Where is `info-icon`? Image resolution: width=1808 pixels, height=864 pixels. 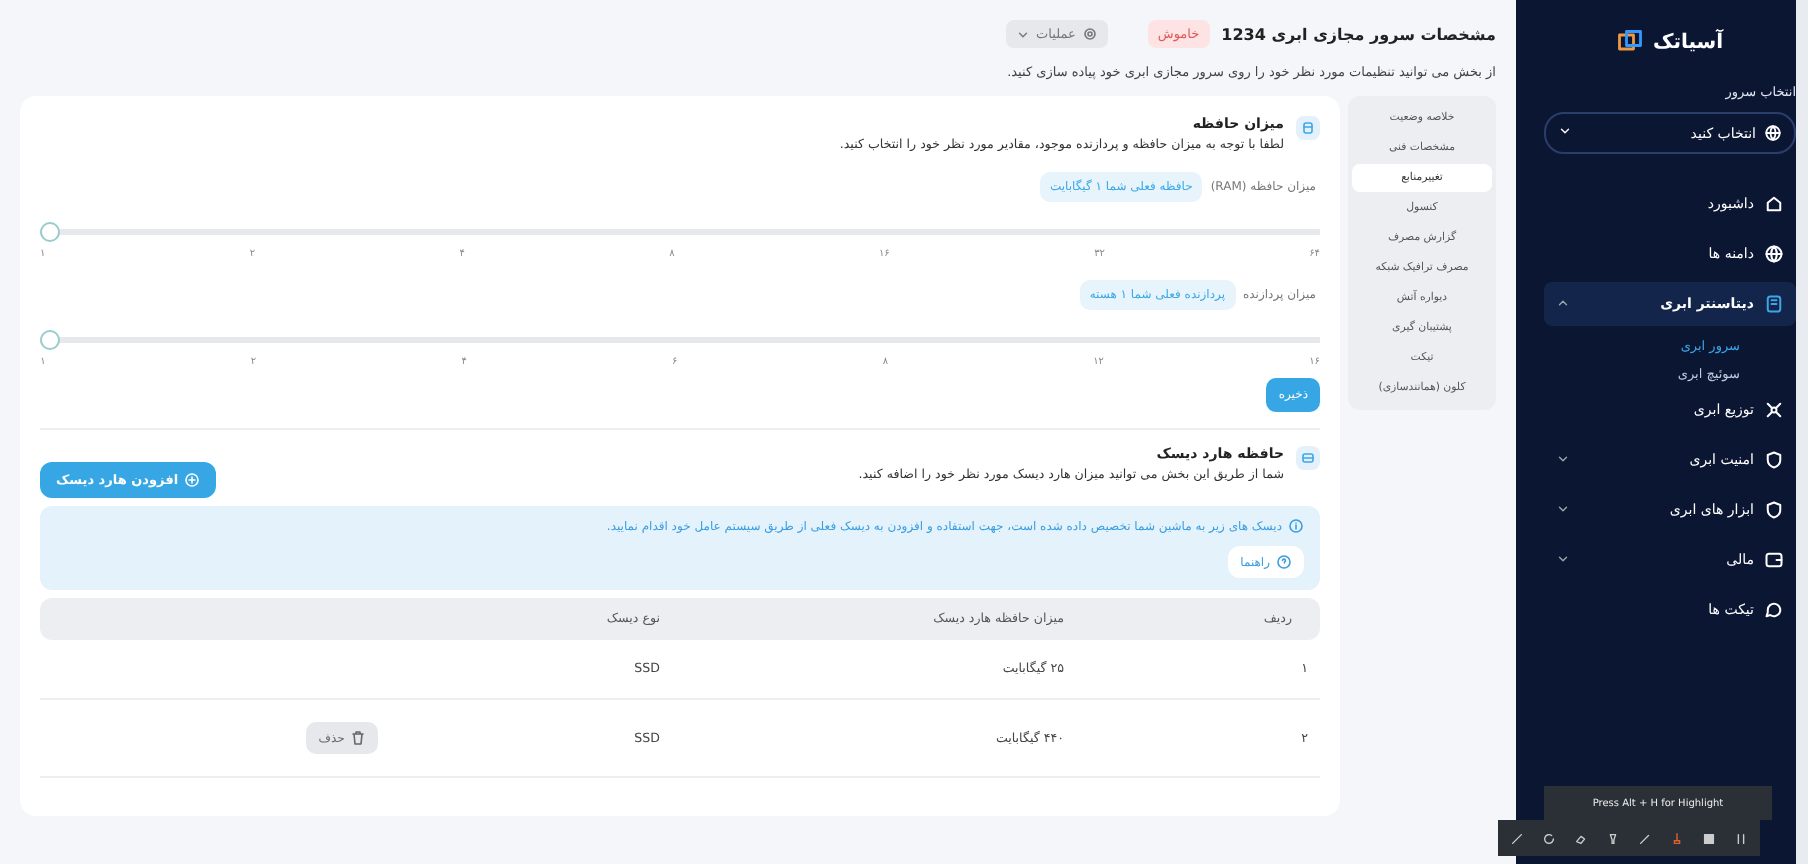
info-icon is located at coordinates (1296, 526).